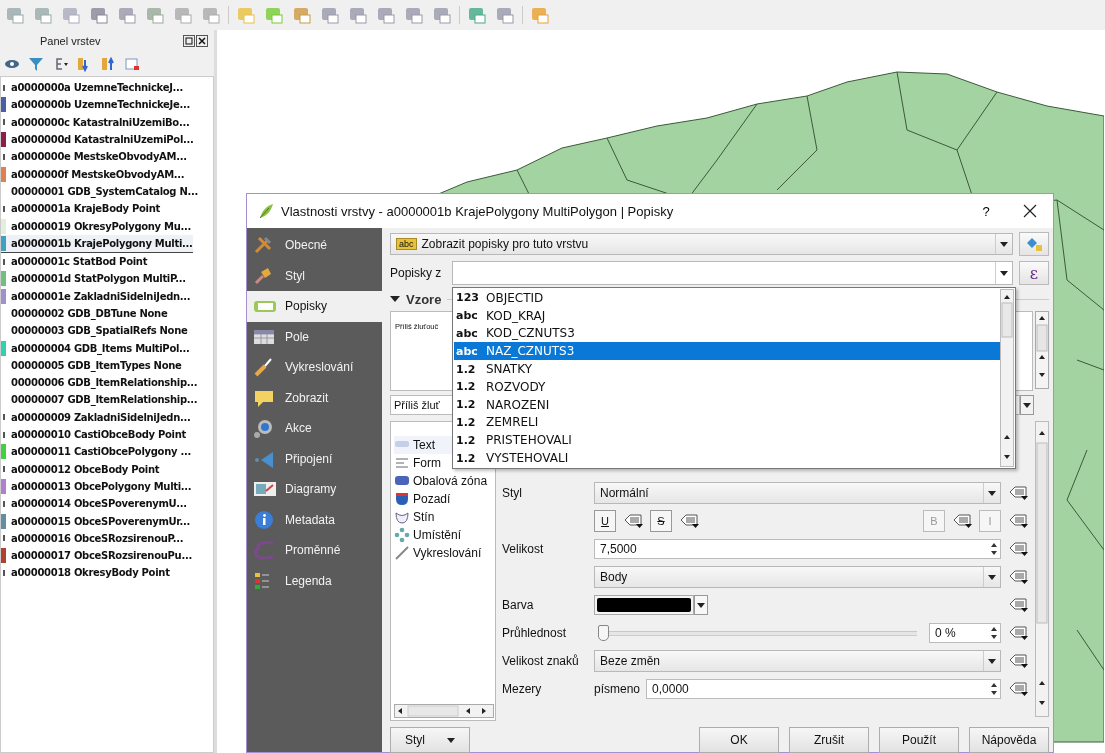 The image size is (1105, 753). I want to click on section-item: Vykreslování, so click(444, 553).